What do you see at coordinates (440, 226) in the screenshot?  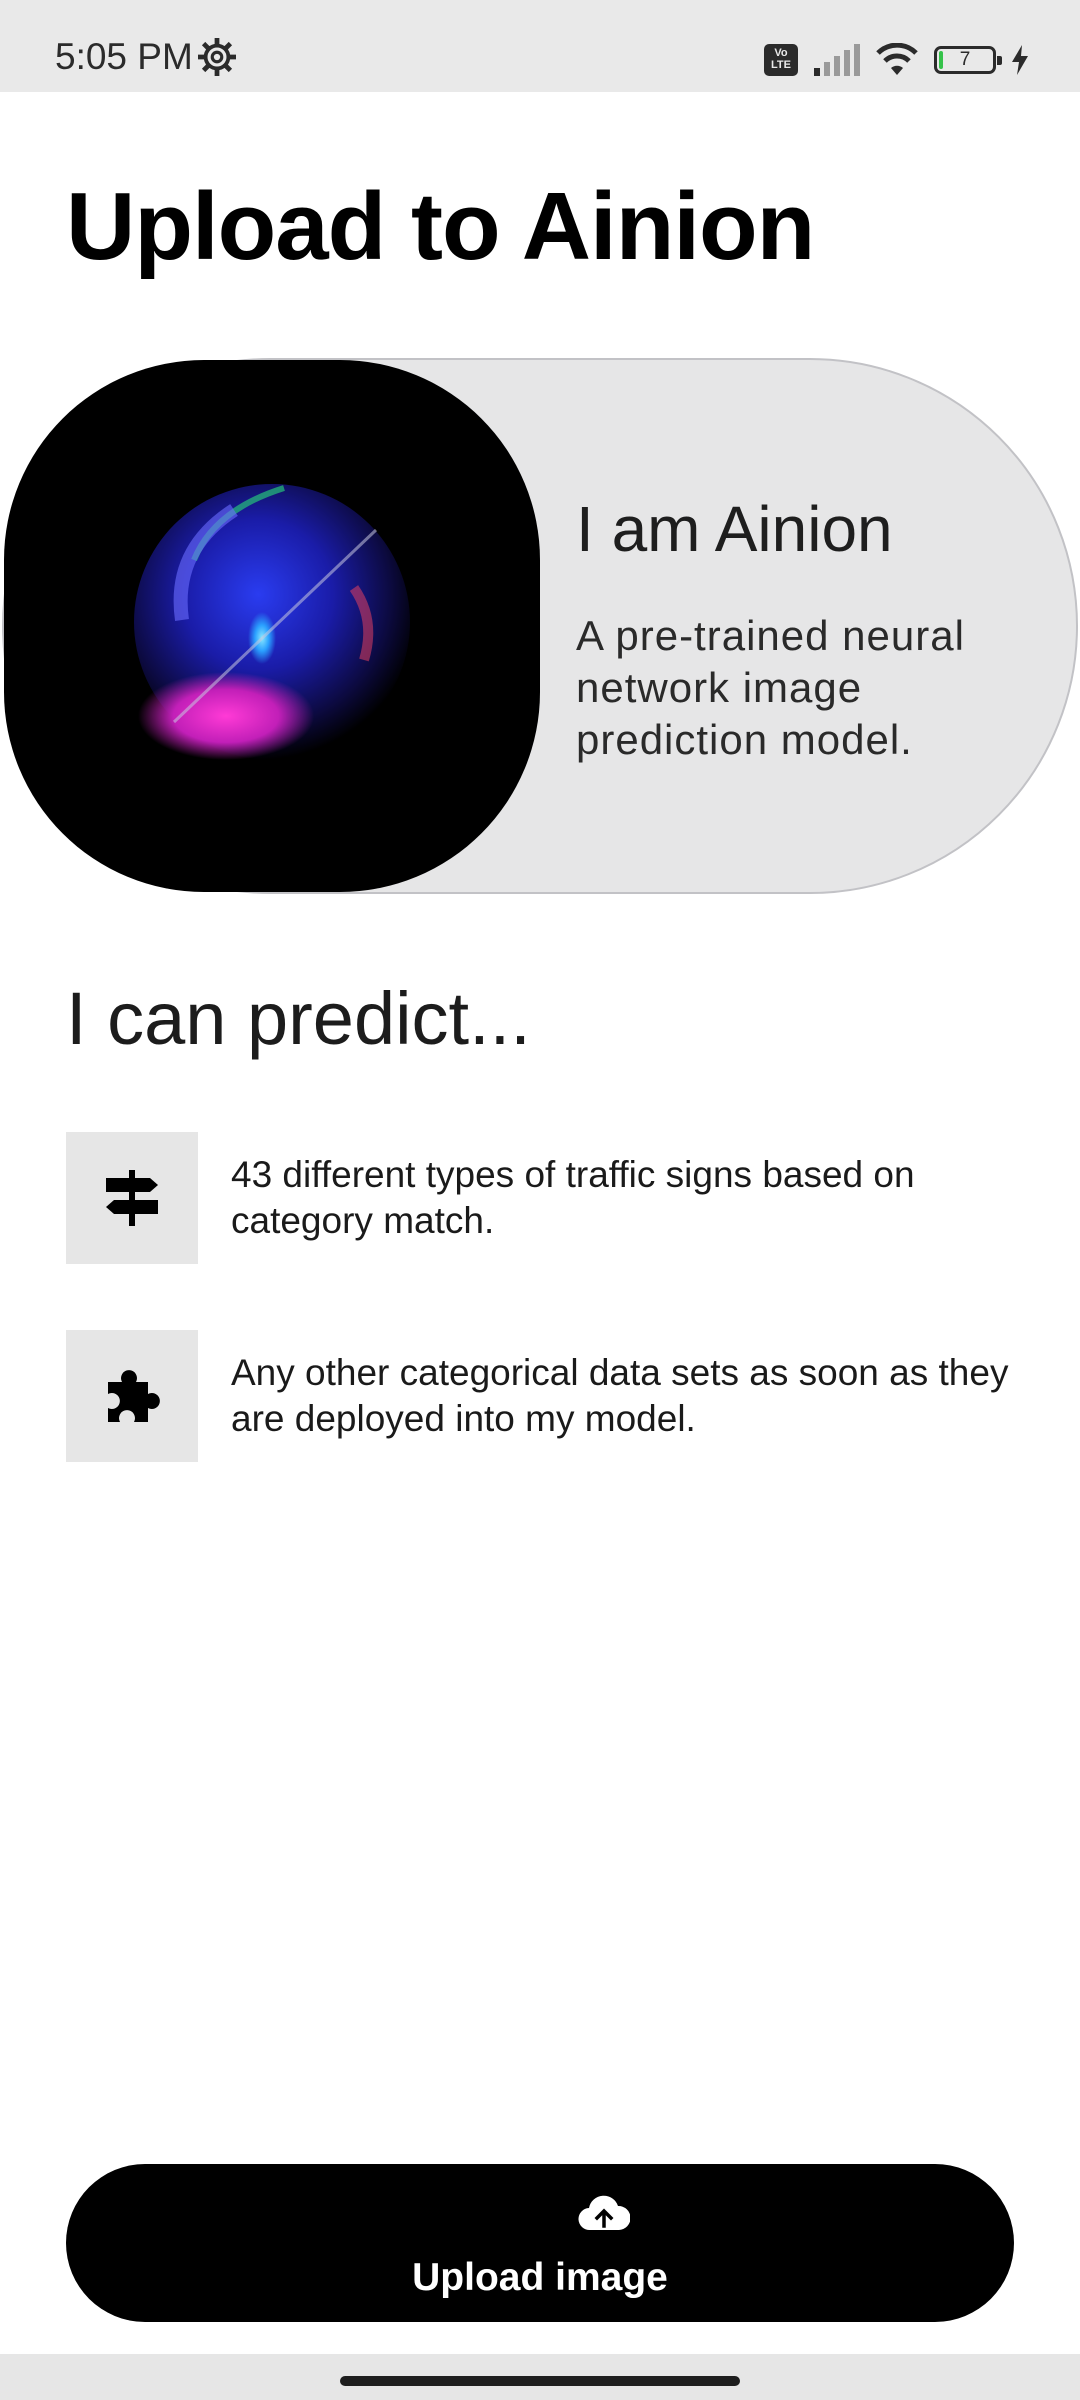 I see `page-title: Upload to Ainion` at bounding box center [440, 226].